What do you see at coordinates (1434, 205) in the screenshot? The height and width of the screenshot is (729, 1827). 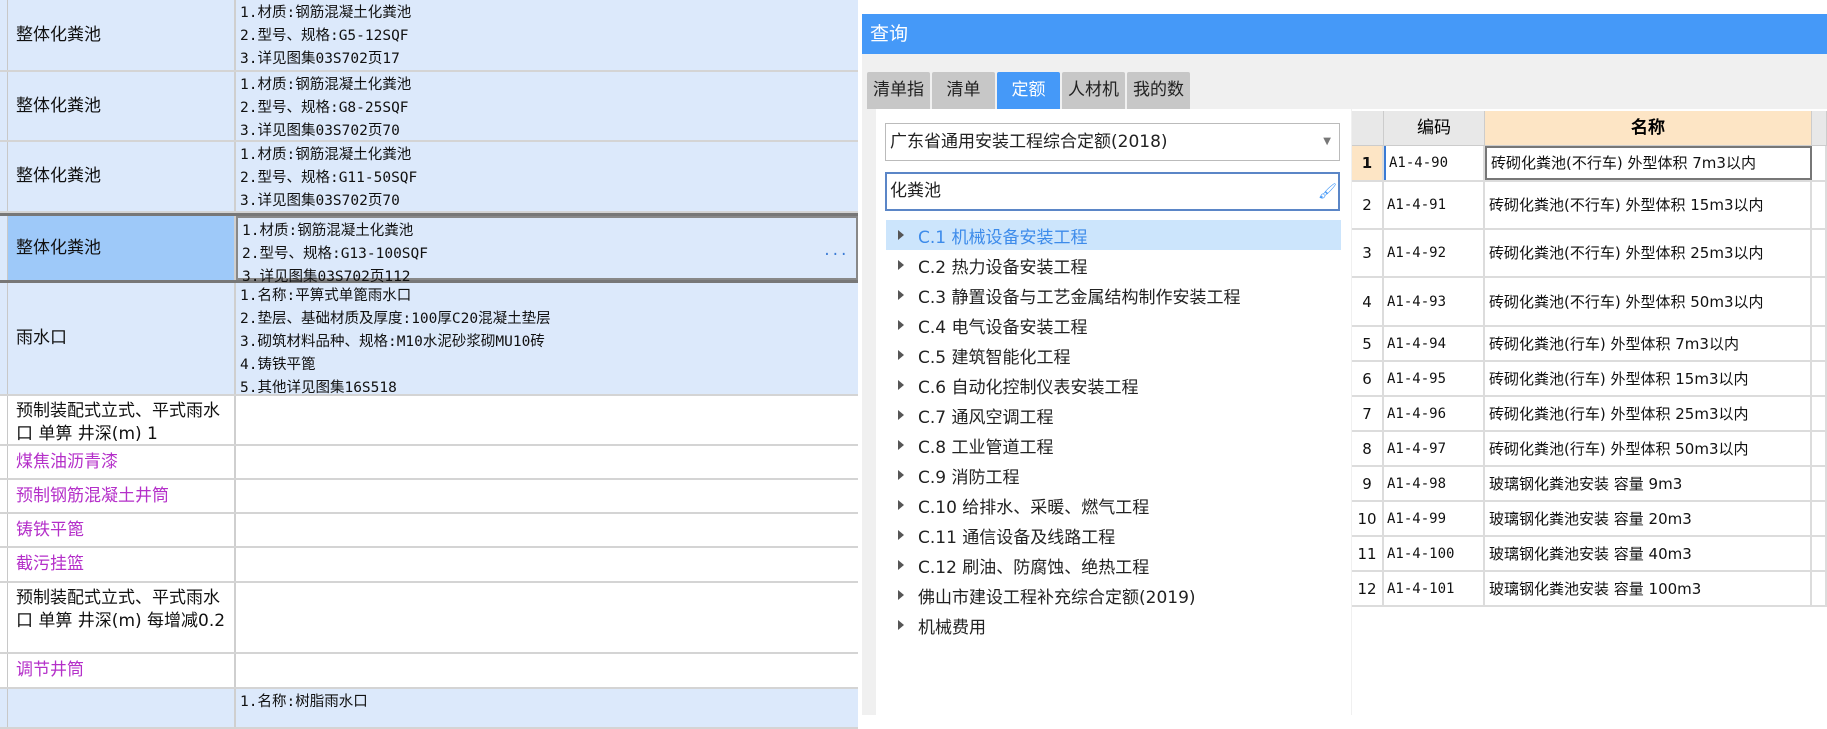 I see `code-cell: A1-4-91` at bounding box center [1434, 205].